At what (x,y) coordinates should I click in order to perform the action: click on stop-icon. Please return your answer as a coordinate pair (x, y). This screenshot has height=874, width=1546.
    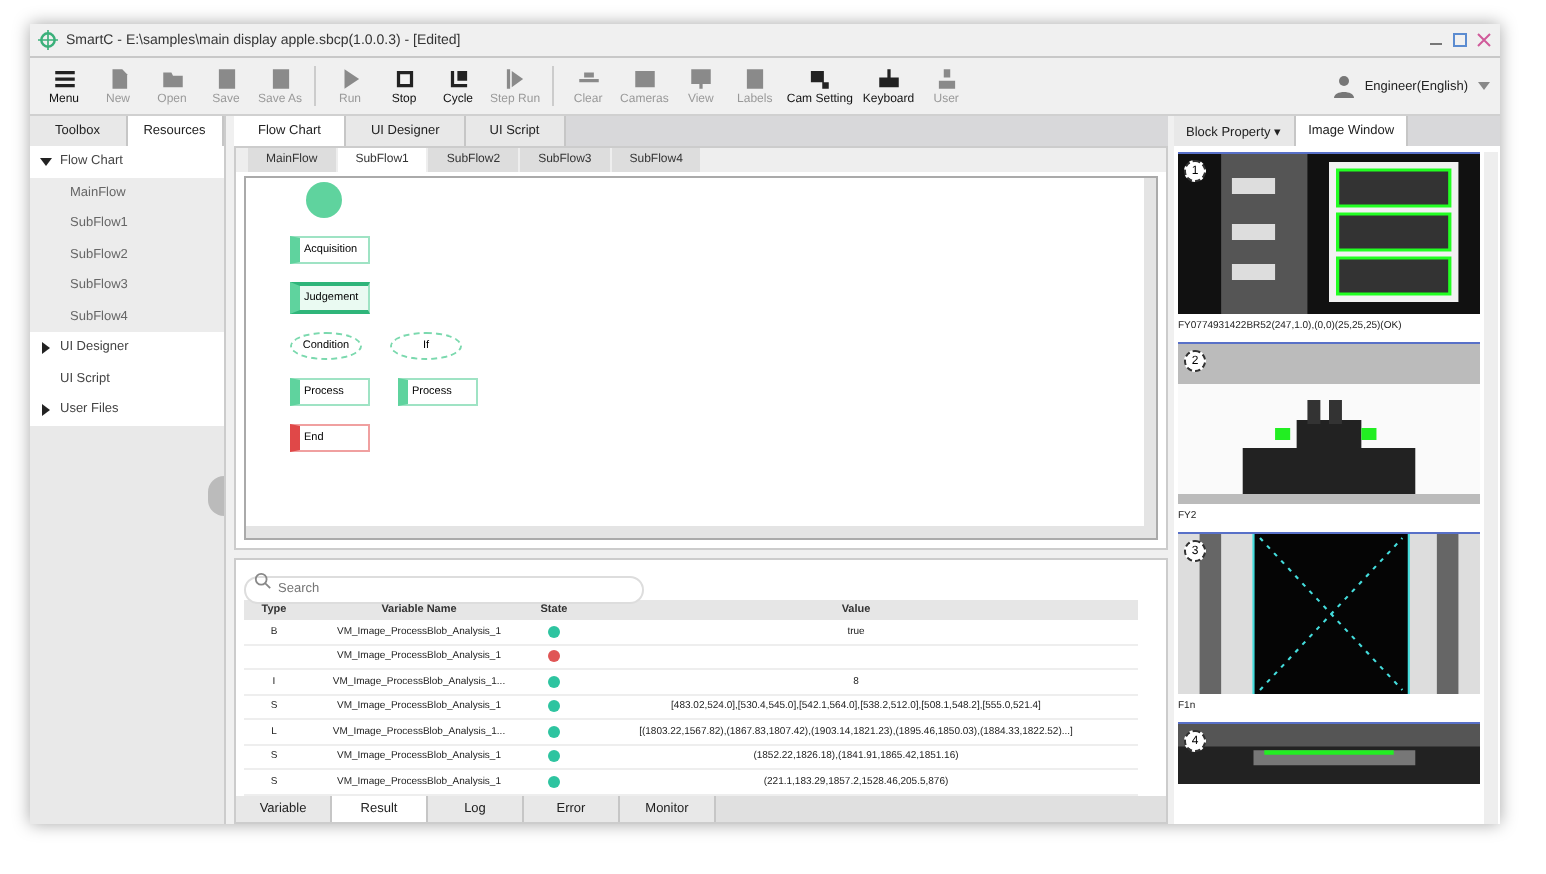
    Looking at the image, I should click on (404, 79).